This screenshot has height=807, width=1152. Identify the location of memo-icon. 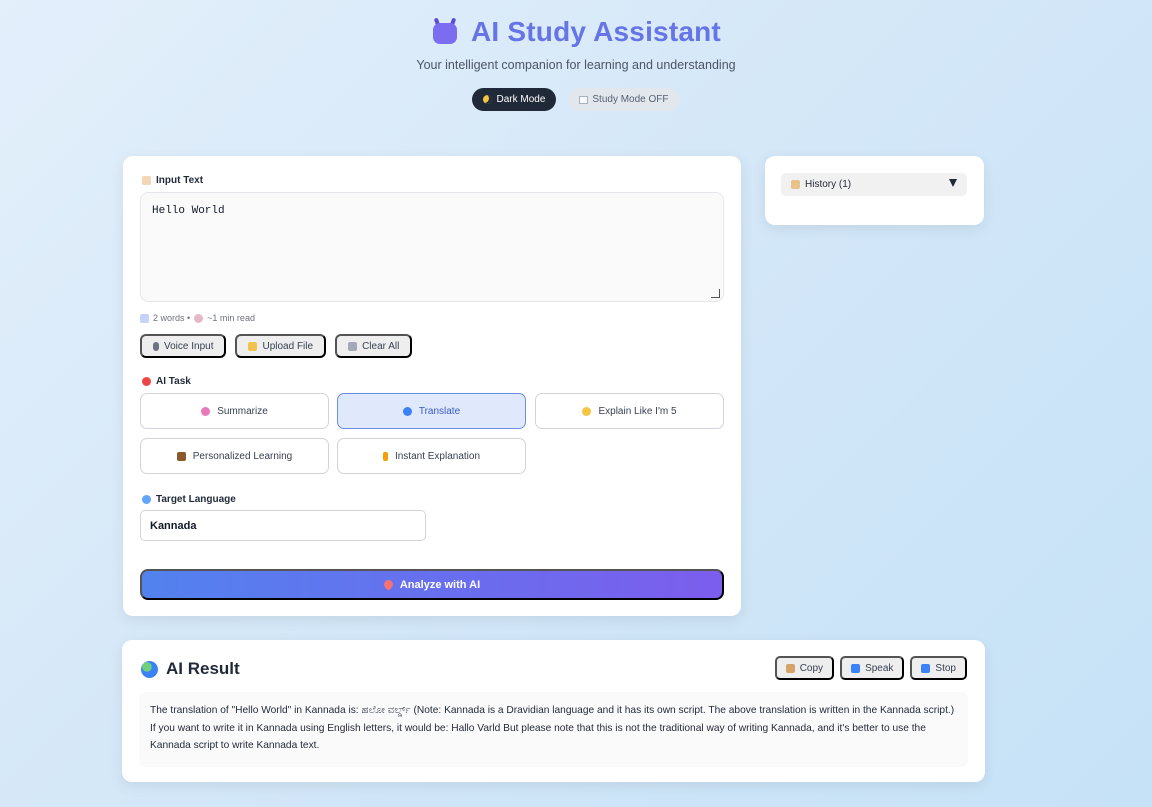
(146, 180).